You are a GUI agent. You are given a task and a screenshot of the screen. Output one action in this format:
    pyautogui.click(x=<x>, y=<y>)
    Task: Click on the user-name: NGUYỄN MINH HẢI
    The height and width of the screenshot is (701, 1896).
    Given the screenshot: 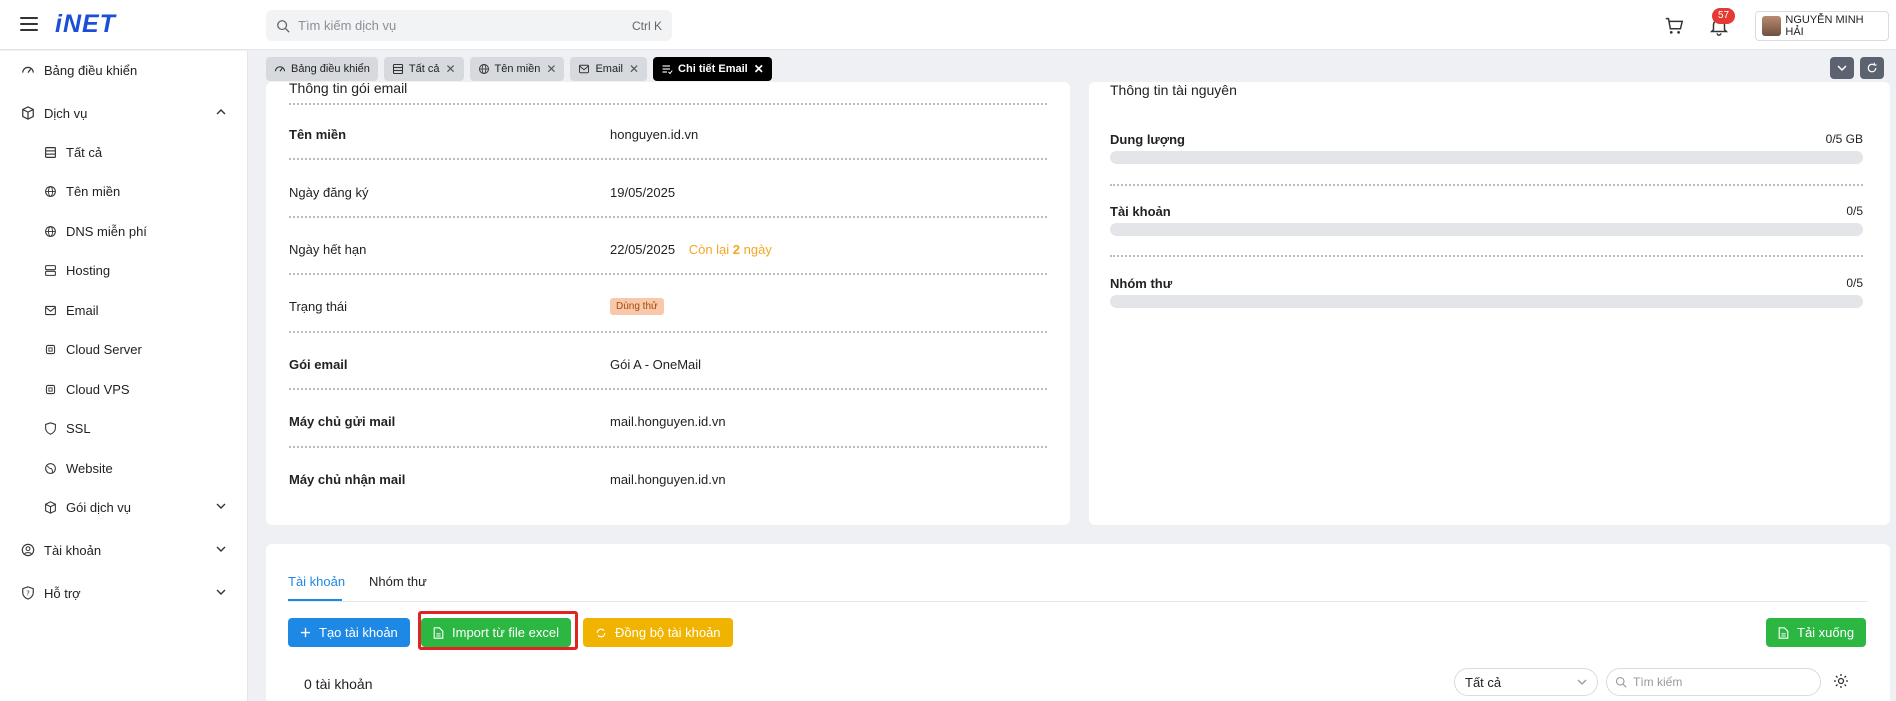 What is the action you would take?
    pyautogui.click(x=1824, y=26)
    